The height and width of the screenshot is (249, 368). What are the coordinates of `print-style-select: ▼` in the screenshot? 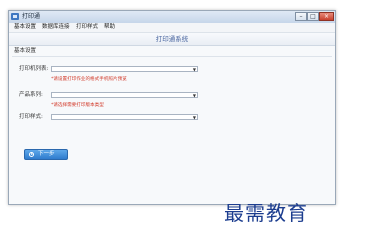 It's located at (124, 117).